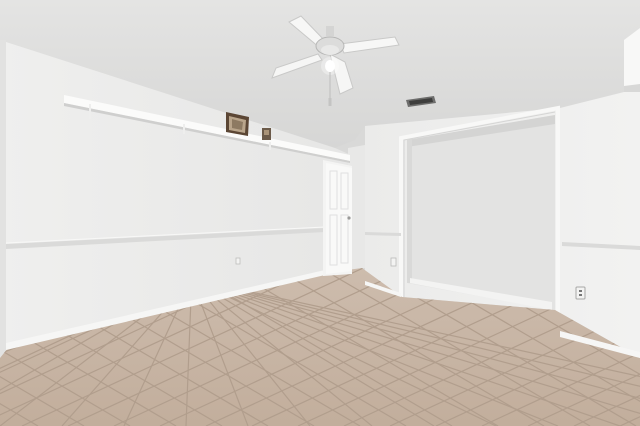 The image size is (640, 426). I want to click on small-outlet, so click(238, 261).